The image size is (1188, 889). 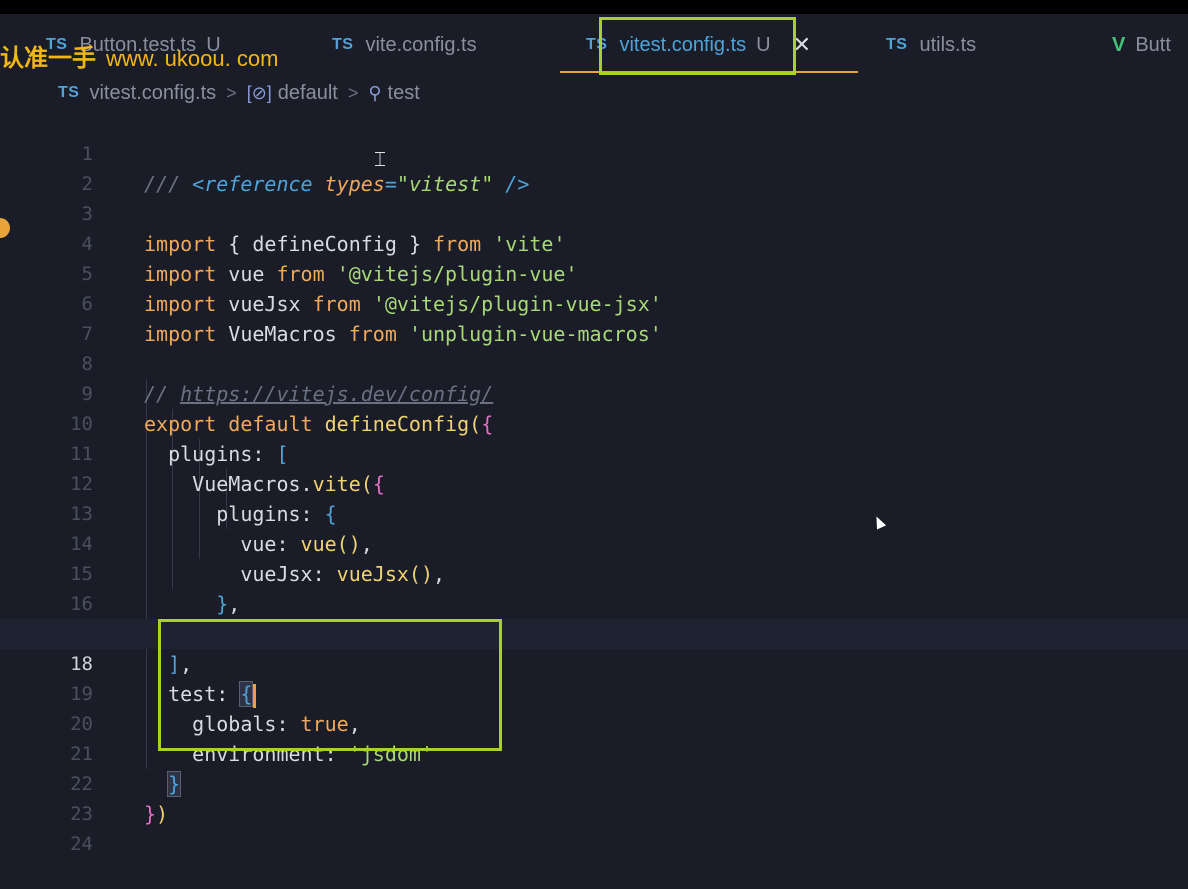 What do you see at coordinates (594, 632) in the screenshot?
I see `code-line: 17 ],` at bounding box center [594, 632].